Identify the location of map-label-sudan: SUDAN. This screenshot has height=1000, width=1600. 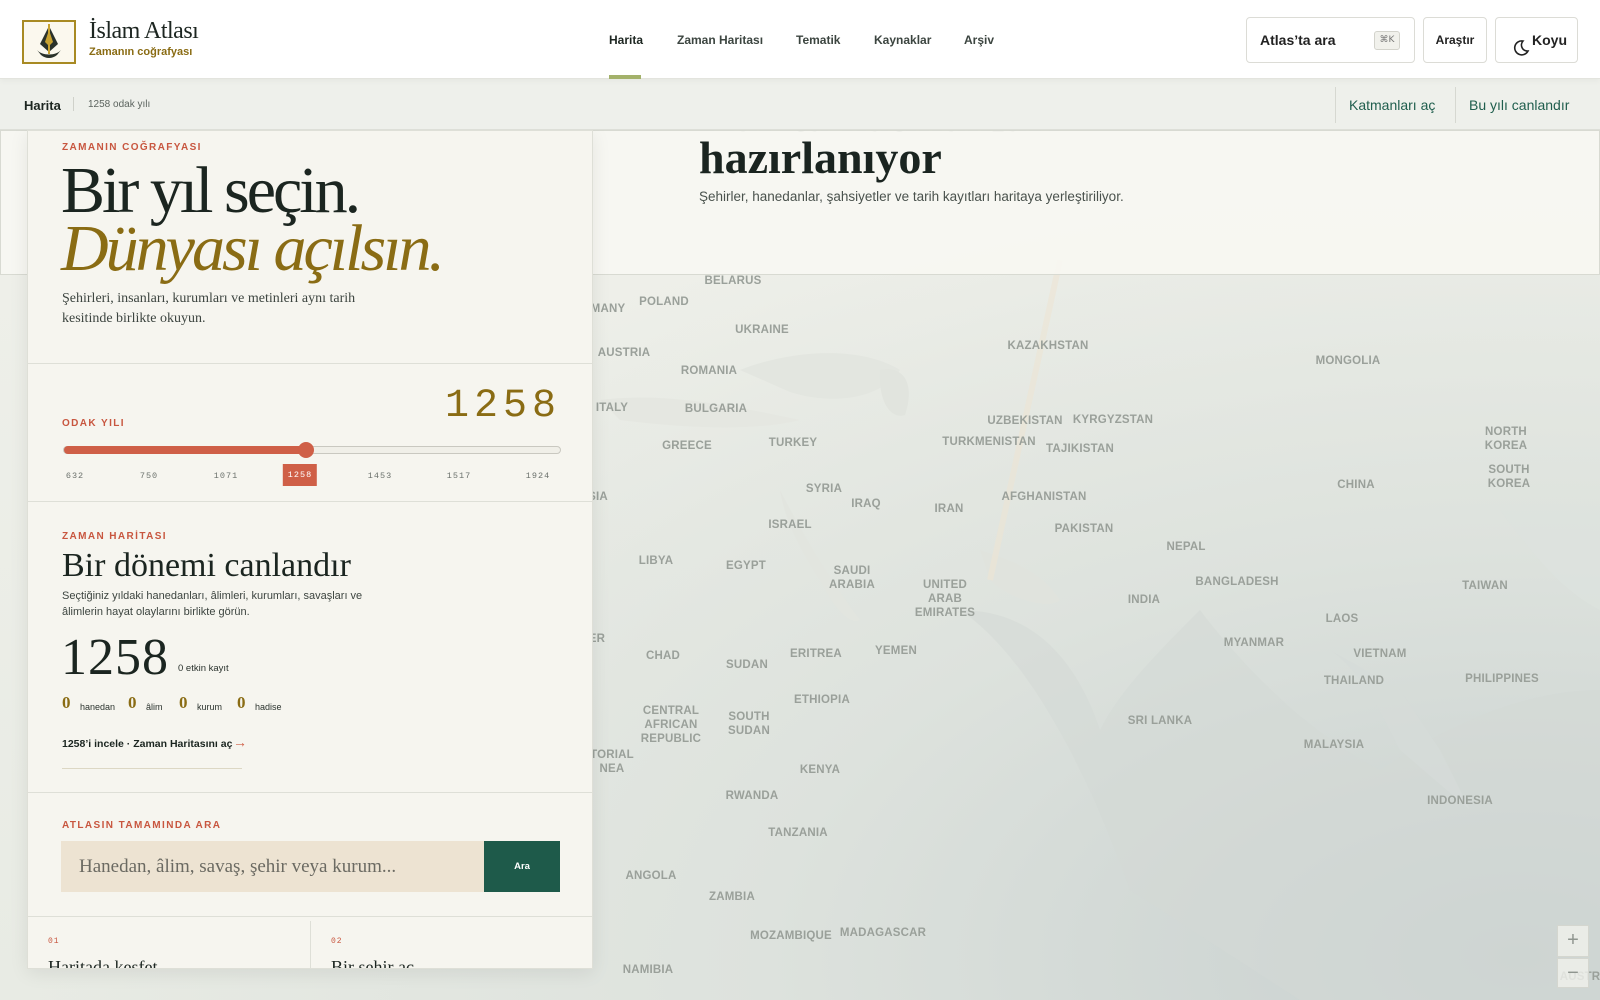
(747, 665).